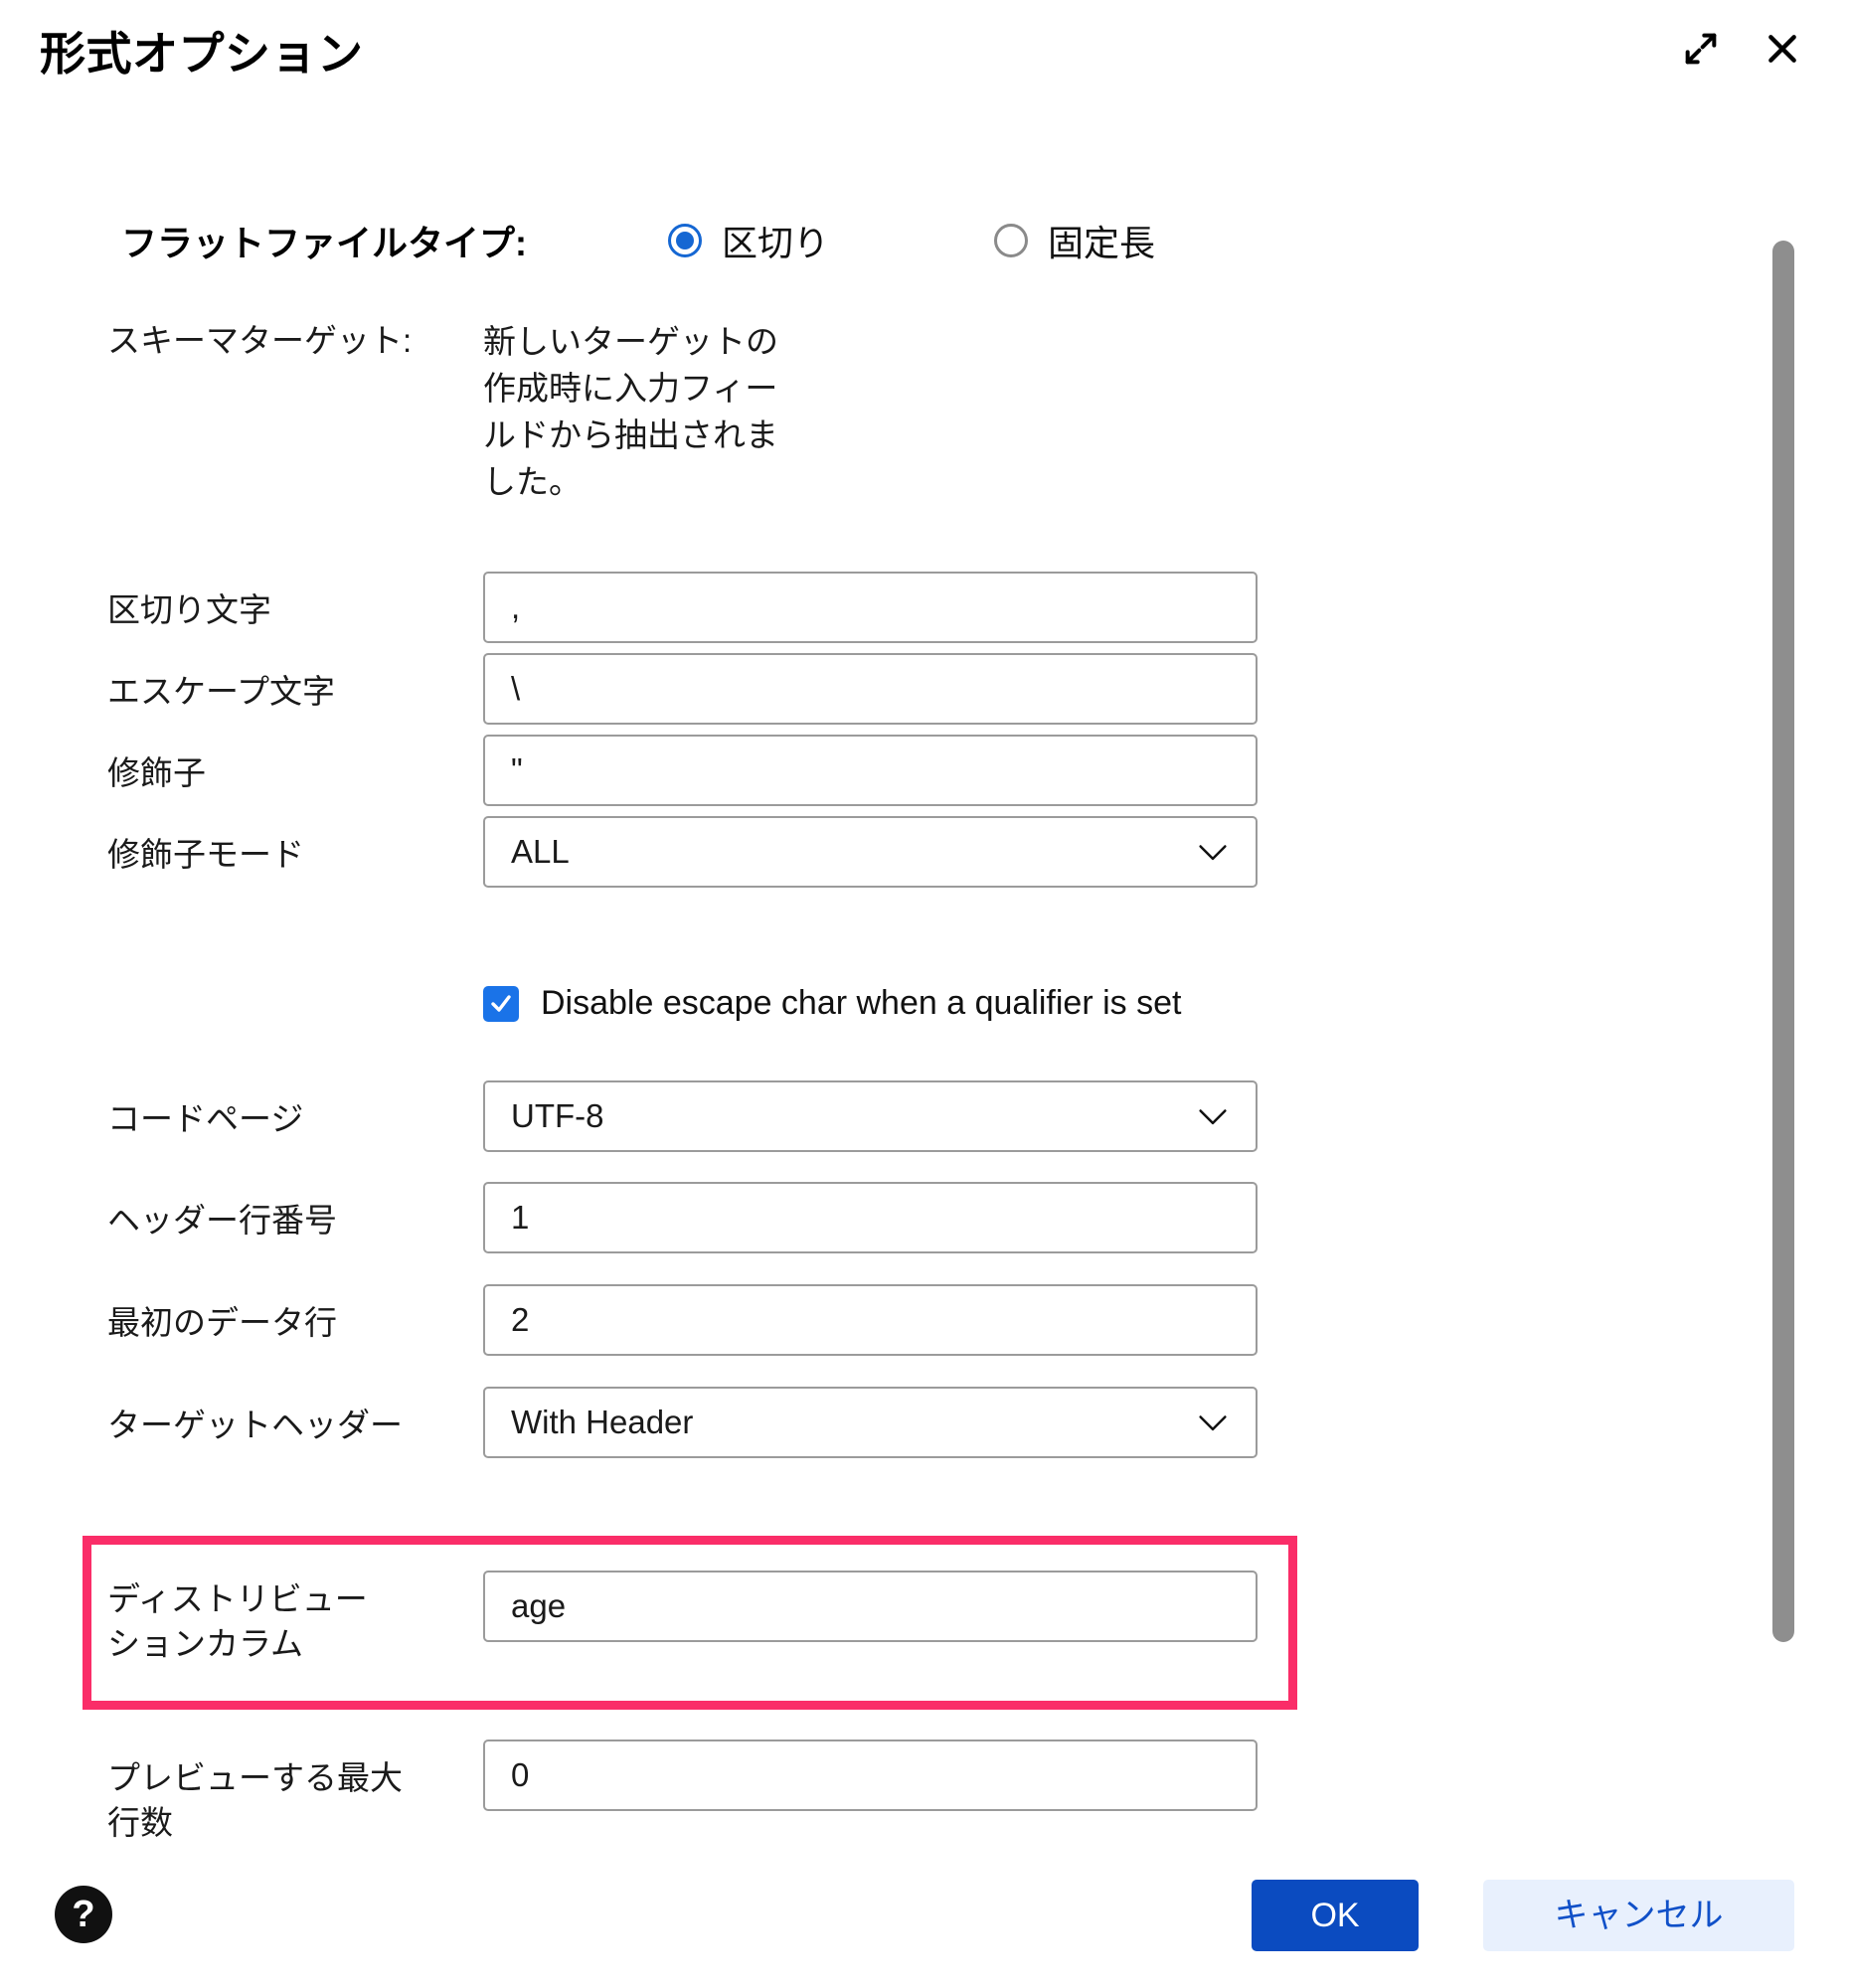 This screenshot has height=1988, width=1849. I want to click on max-preview-rows-row: プレビューする最大行数 0, so click(894, 1794).